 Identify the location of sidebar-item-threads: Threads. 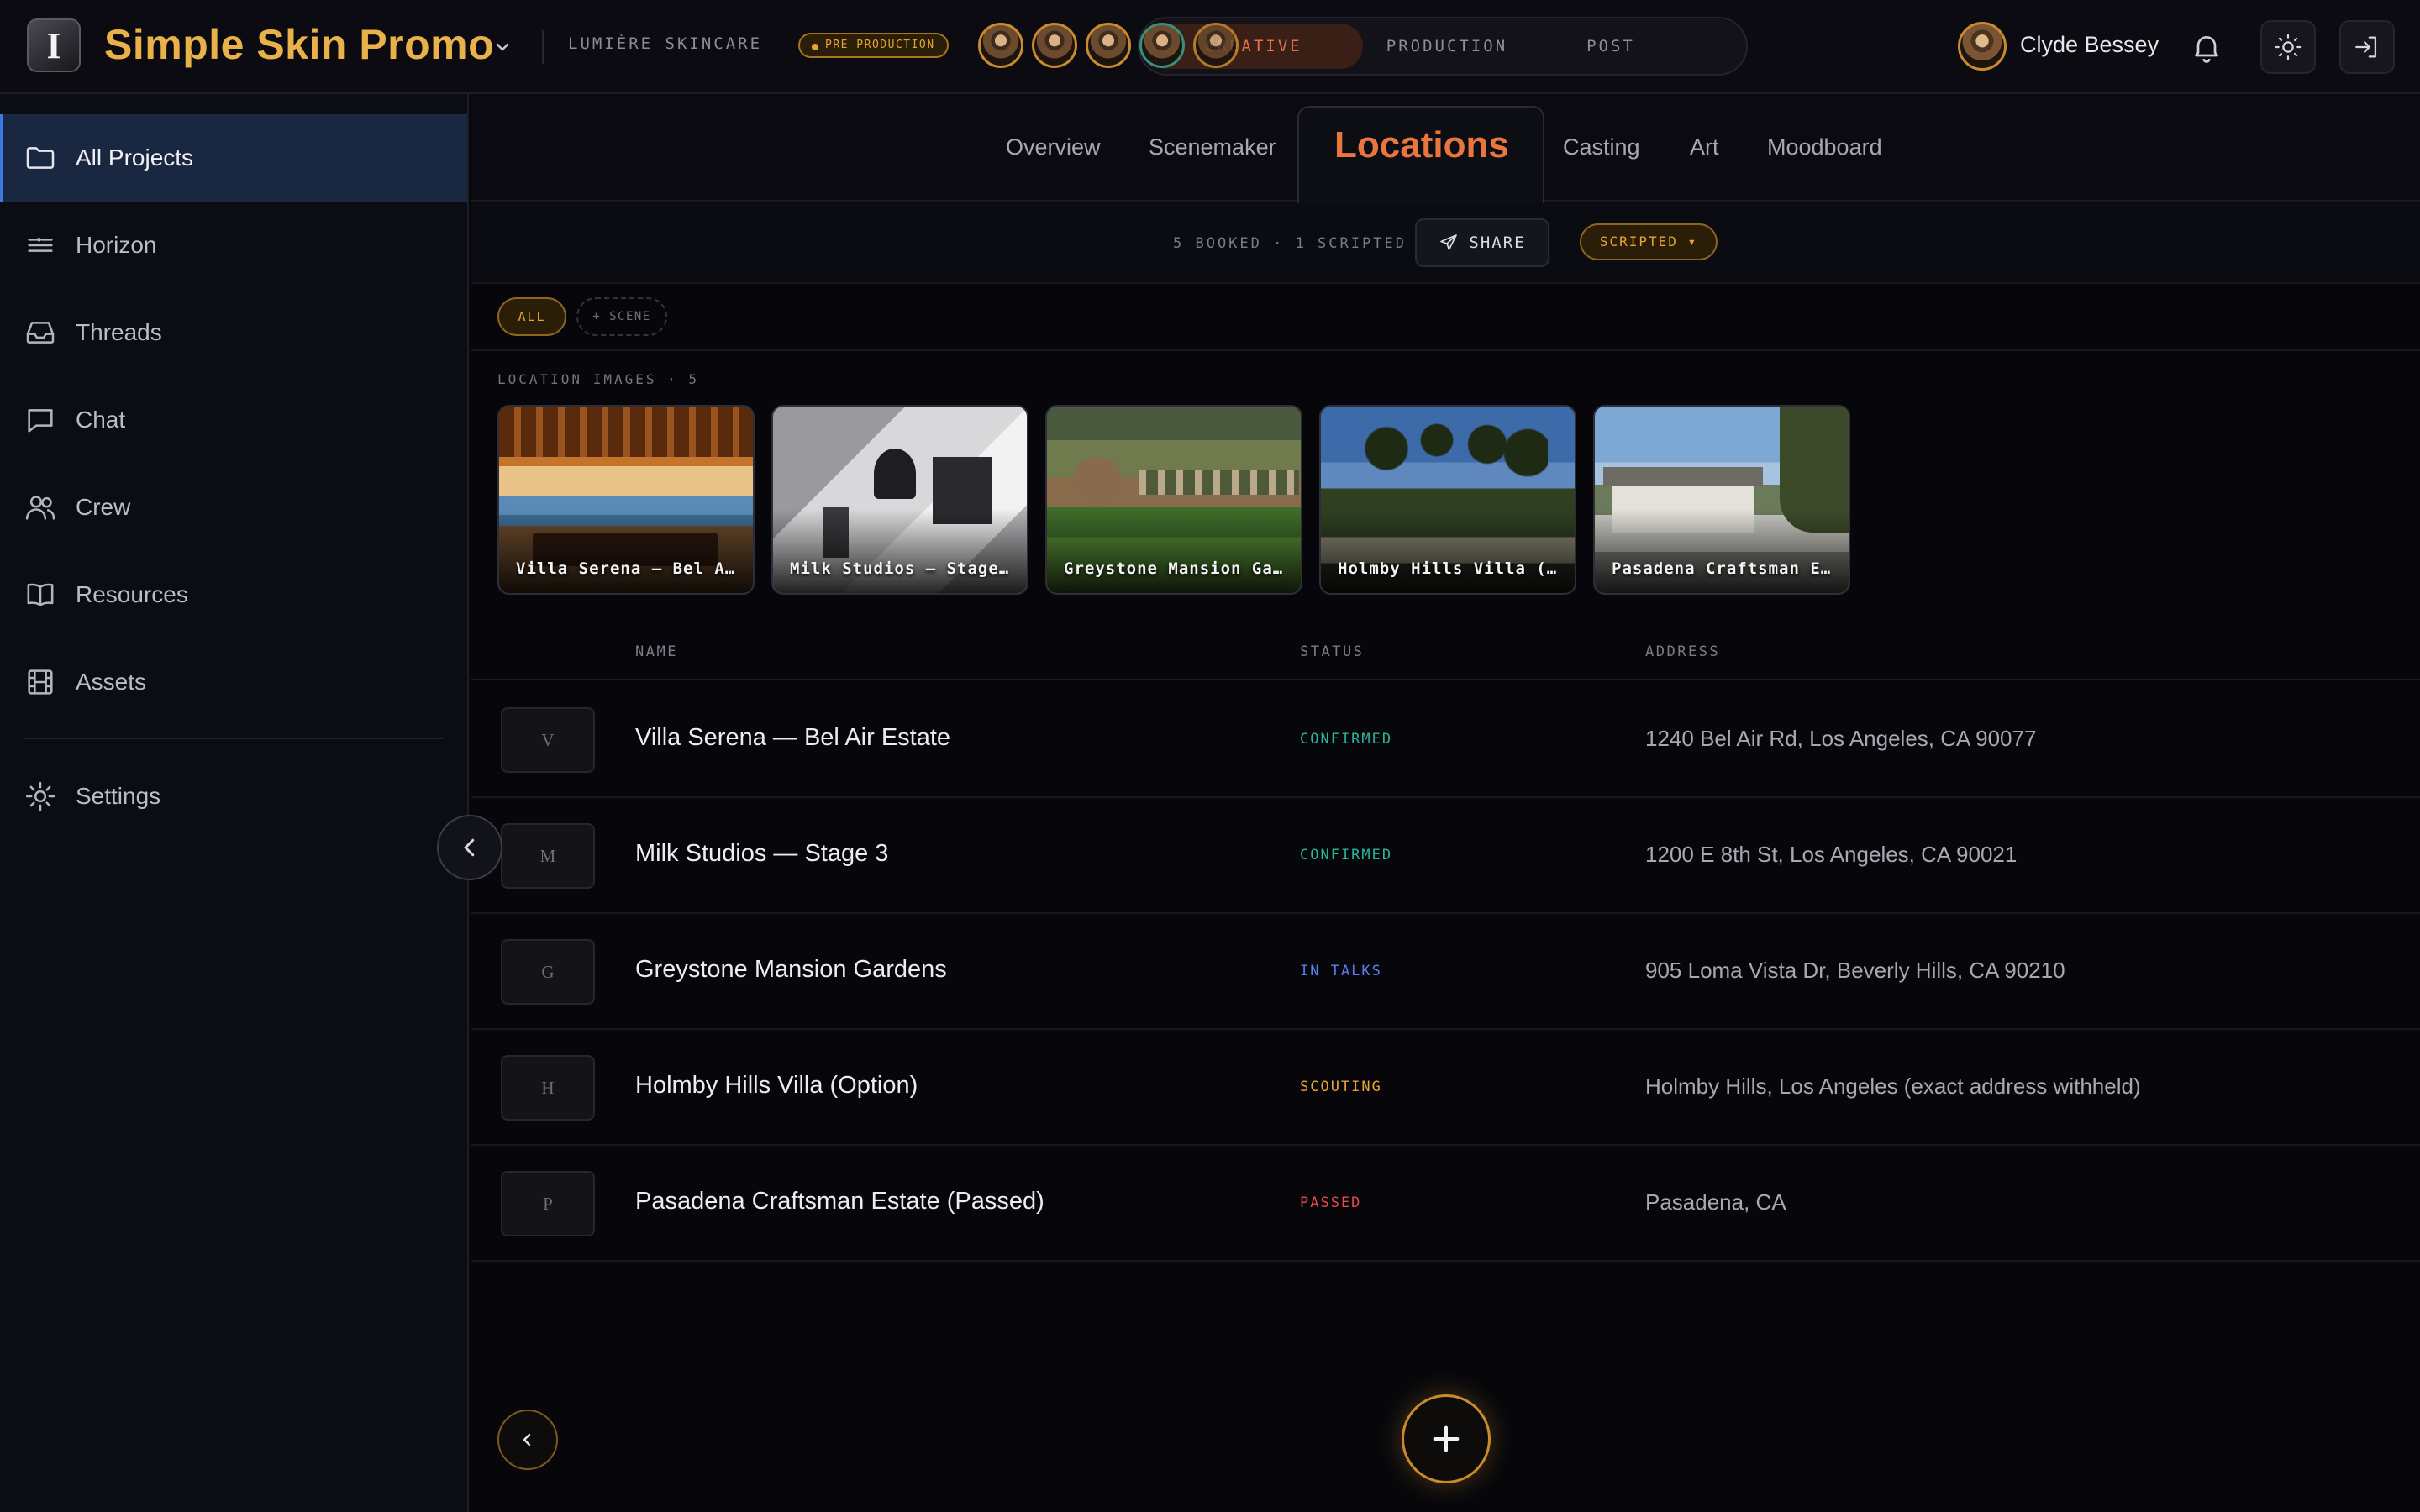
(233, 332).